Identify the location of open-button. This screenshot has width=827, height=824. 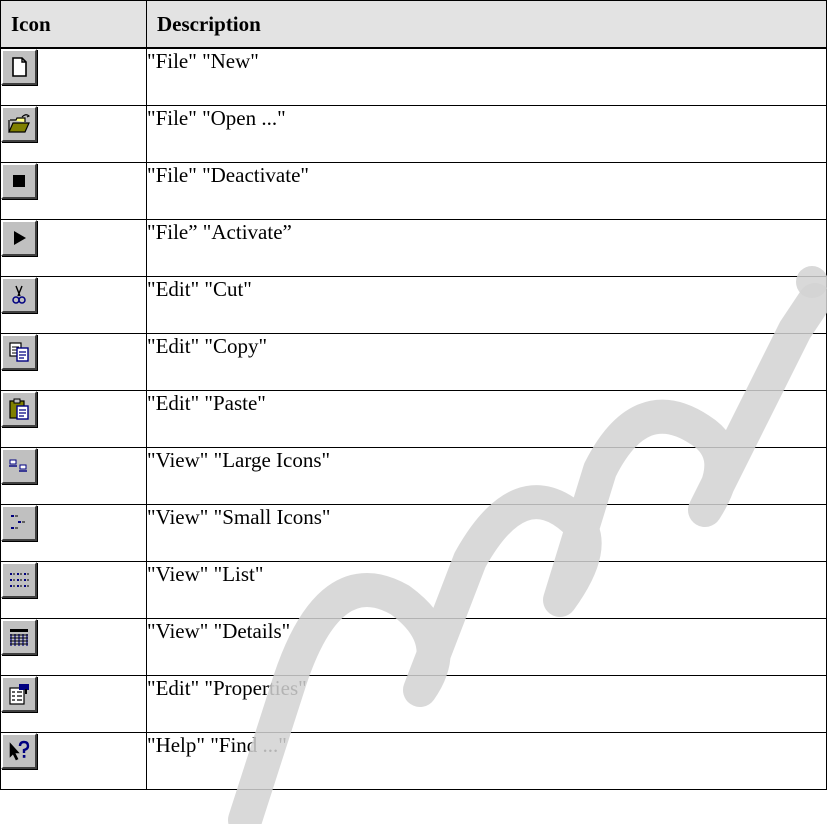
(19, 124).